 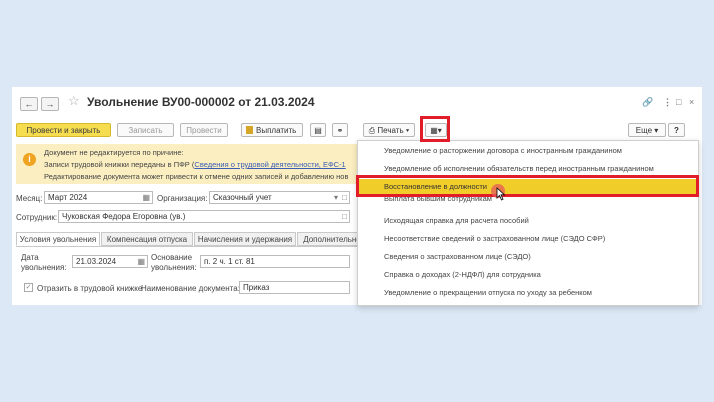 I want to click on dismissal-date-label-2: увольнения:, so click(x=44, y=267).